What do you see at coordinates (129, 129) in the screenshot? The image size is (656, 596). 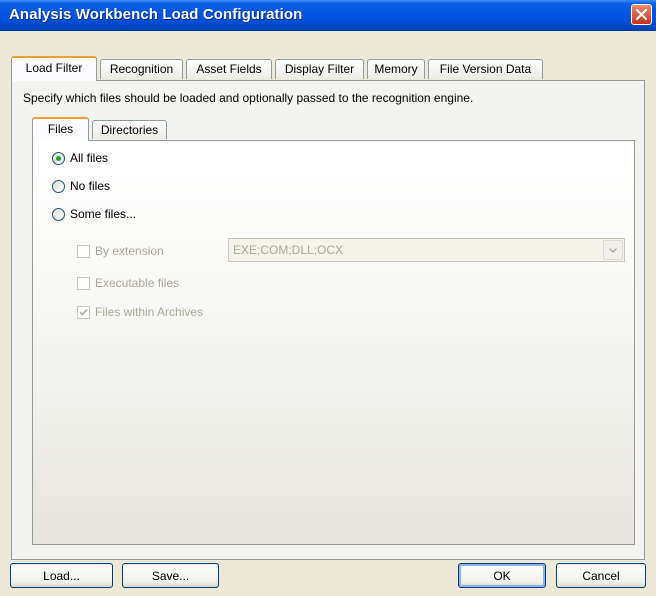 I see `tab-directories: Directories` at bounding box center [129, 129].